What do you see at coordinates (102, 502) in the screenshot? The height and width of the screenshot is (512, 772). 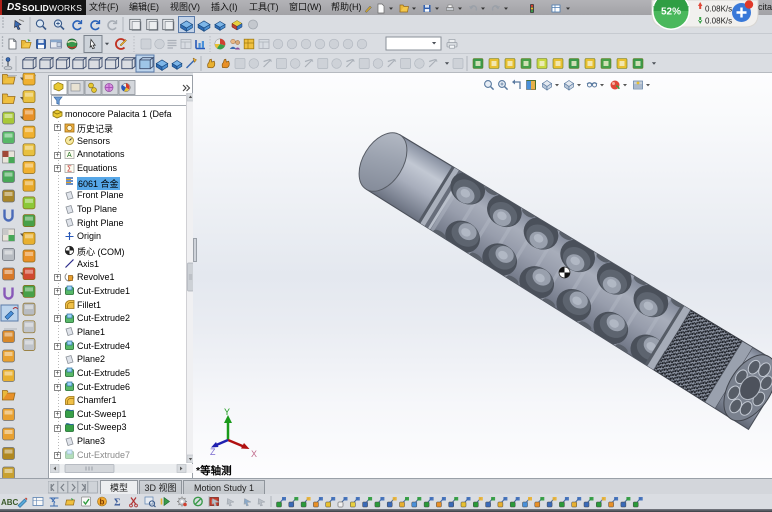 I see `svg-text: b` at bounding box center [102, 502].